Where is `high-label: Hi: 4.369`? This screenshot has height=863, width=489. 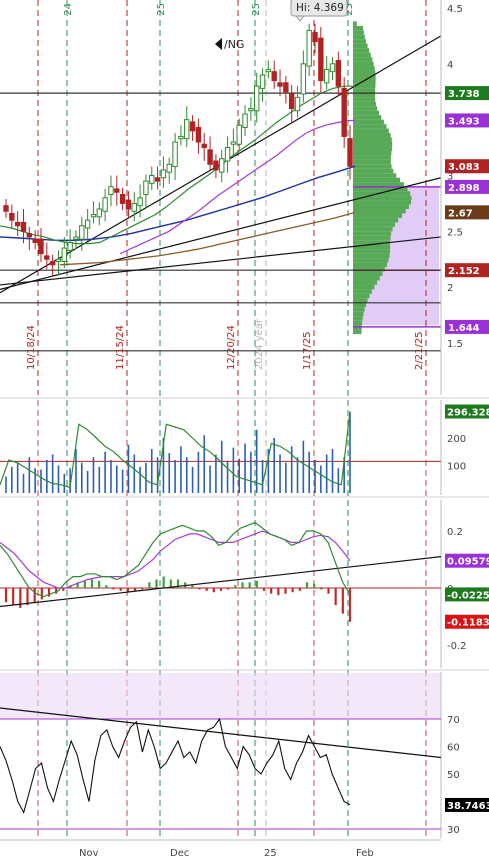 high-label: Hi: 4.369 is located at coordinates (320, 8).